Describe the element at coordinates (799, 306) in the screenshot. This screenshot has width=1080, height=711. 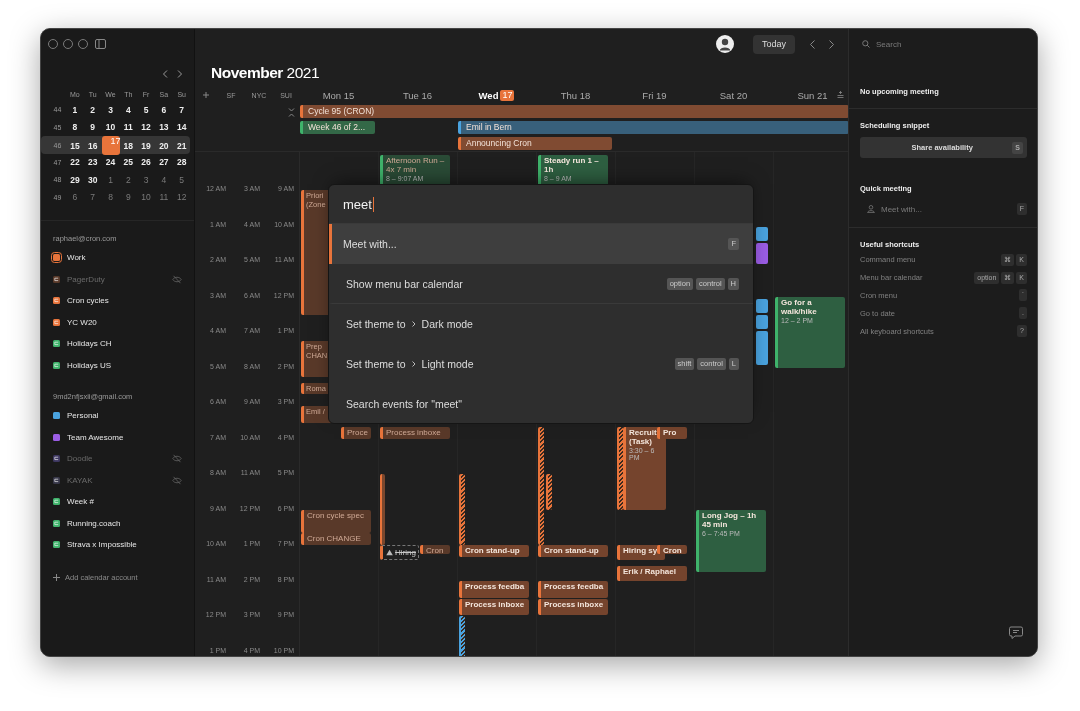
I see `event-title: Go for a walk/hike` at that location.